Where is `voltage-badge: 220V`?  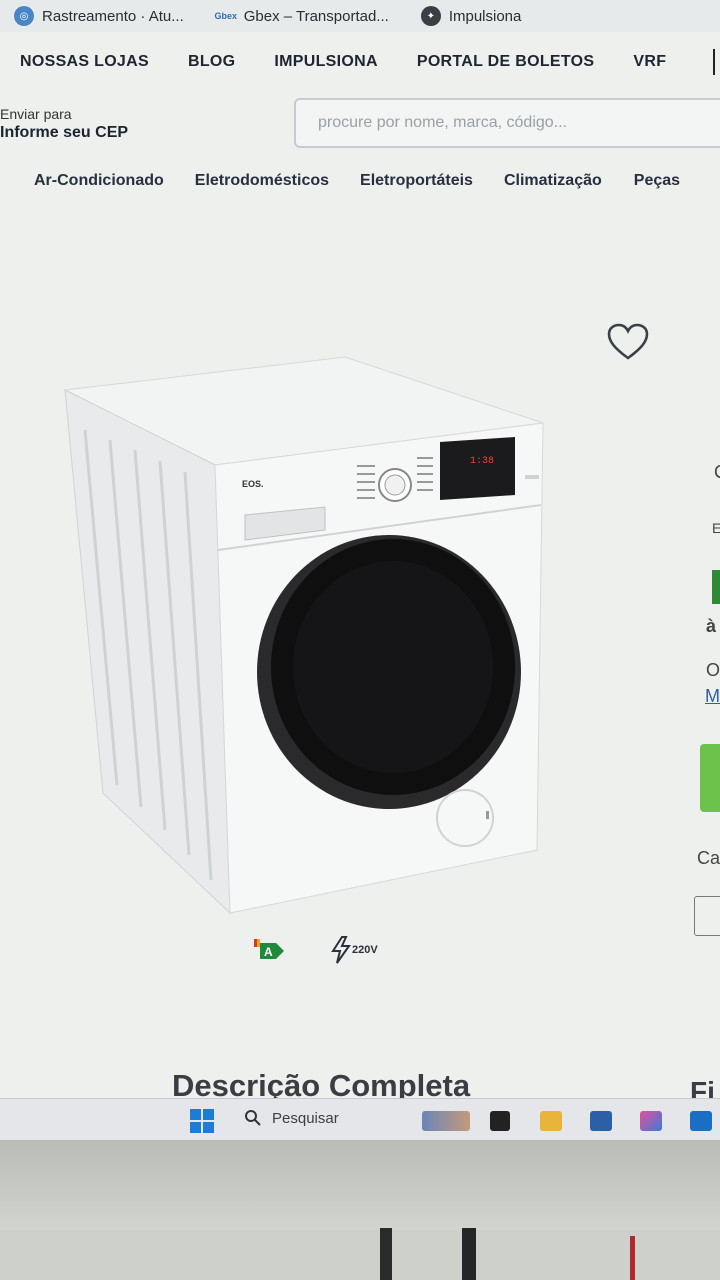
voltage-badge: 220V is located at coordinates (354, 950).